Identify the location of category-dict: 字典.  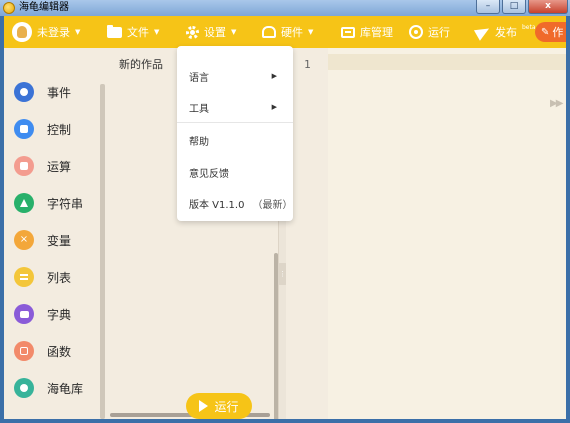
(52, 314).